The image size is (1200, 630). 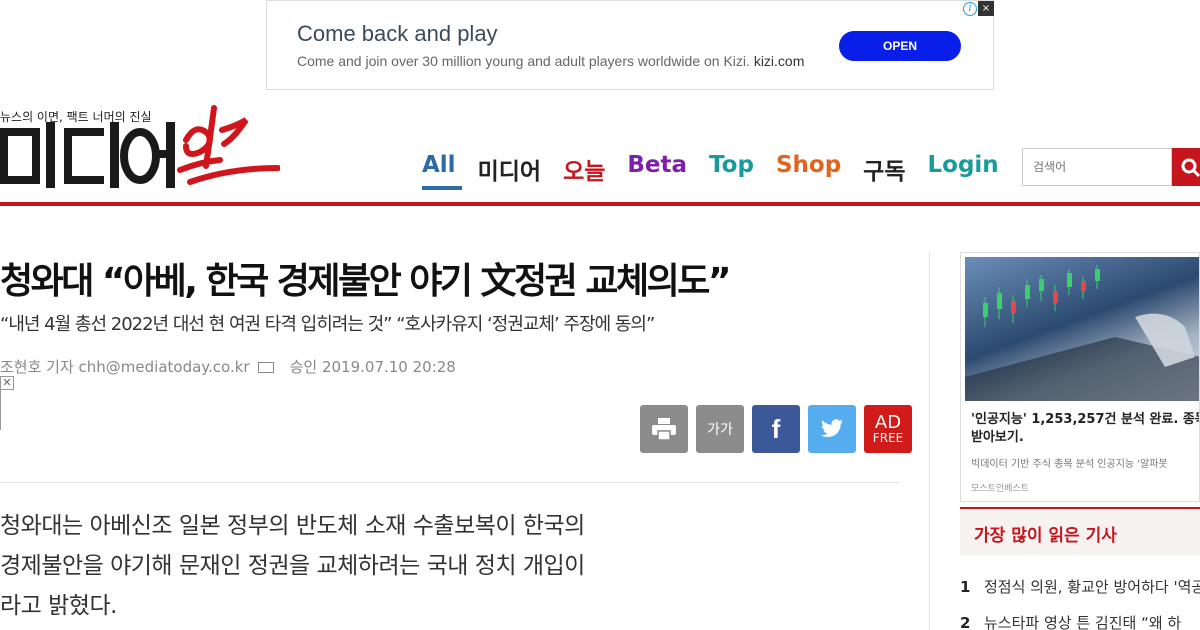 What do you see at coordinates (900, 46) in the screenshot?
I see `ad-open-button: OPEN` at bounding box center [900, 46].